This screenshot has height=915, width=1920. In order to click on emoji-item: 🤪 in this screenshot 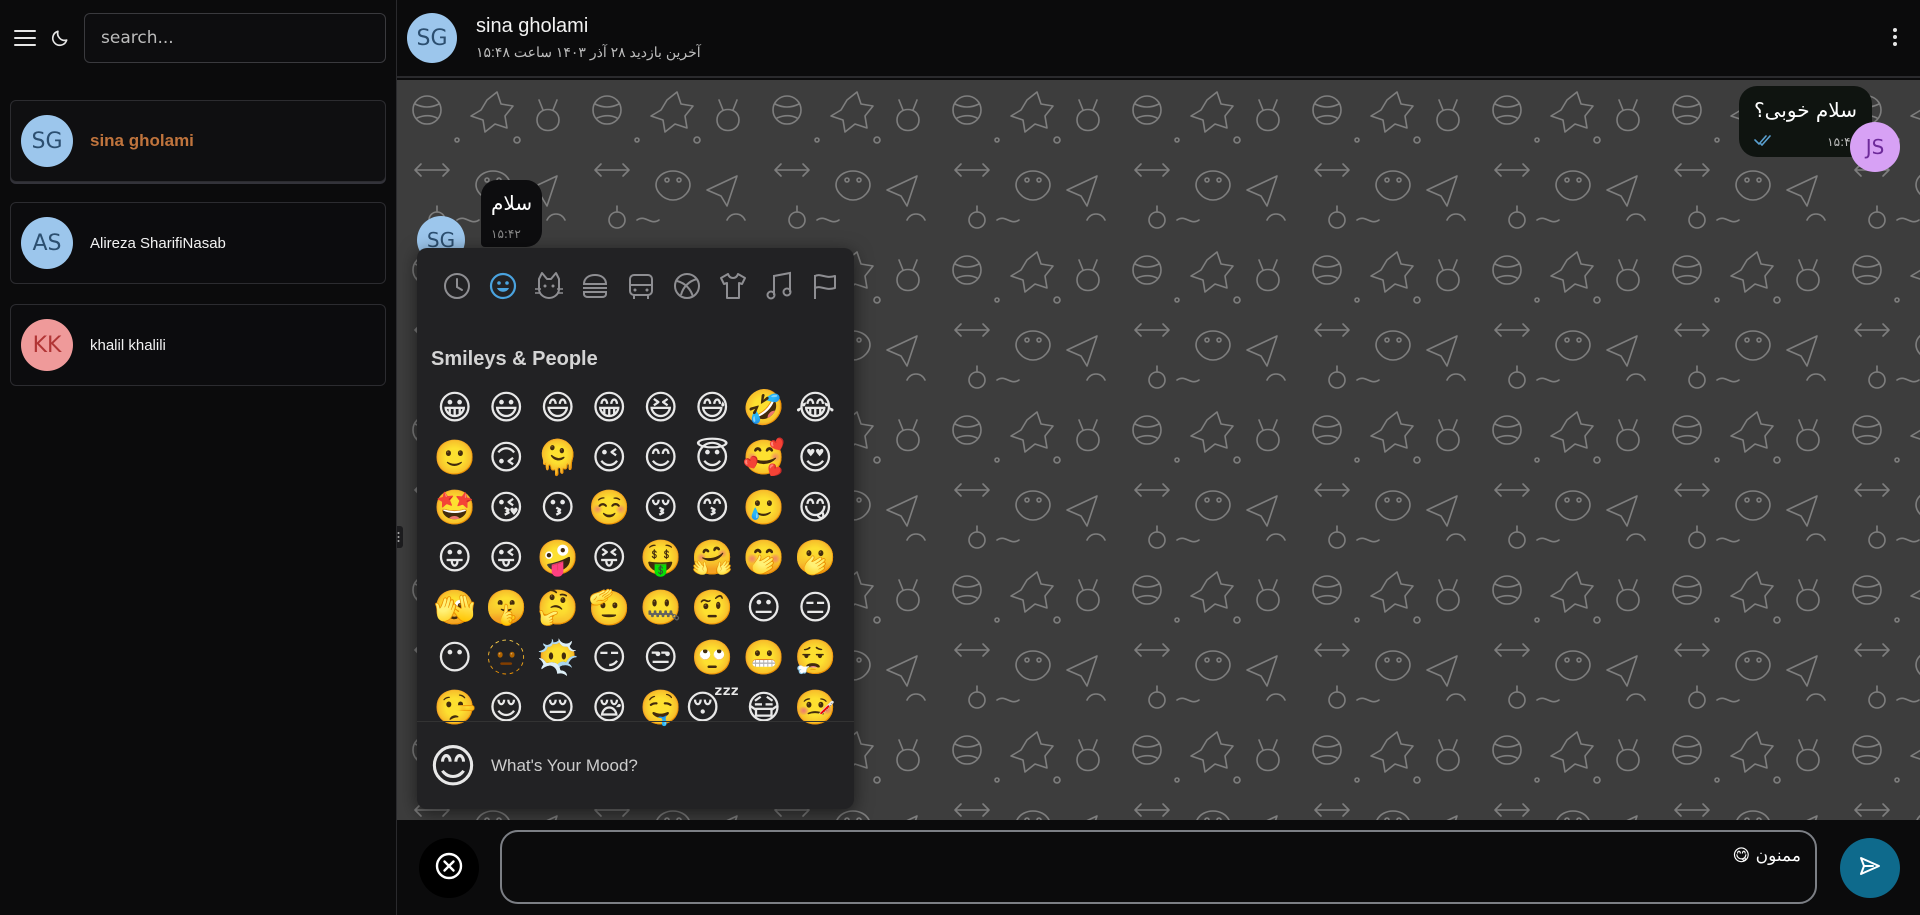, I will do `click(558, 558)`.